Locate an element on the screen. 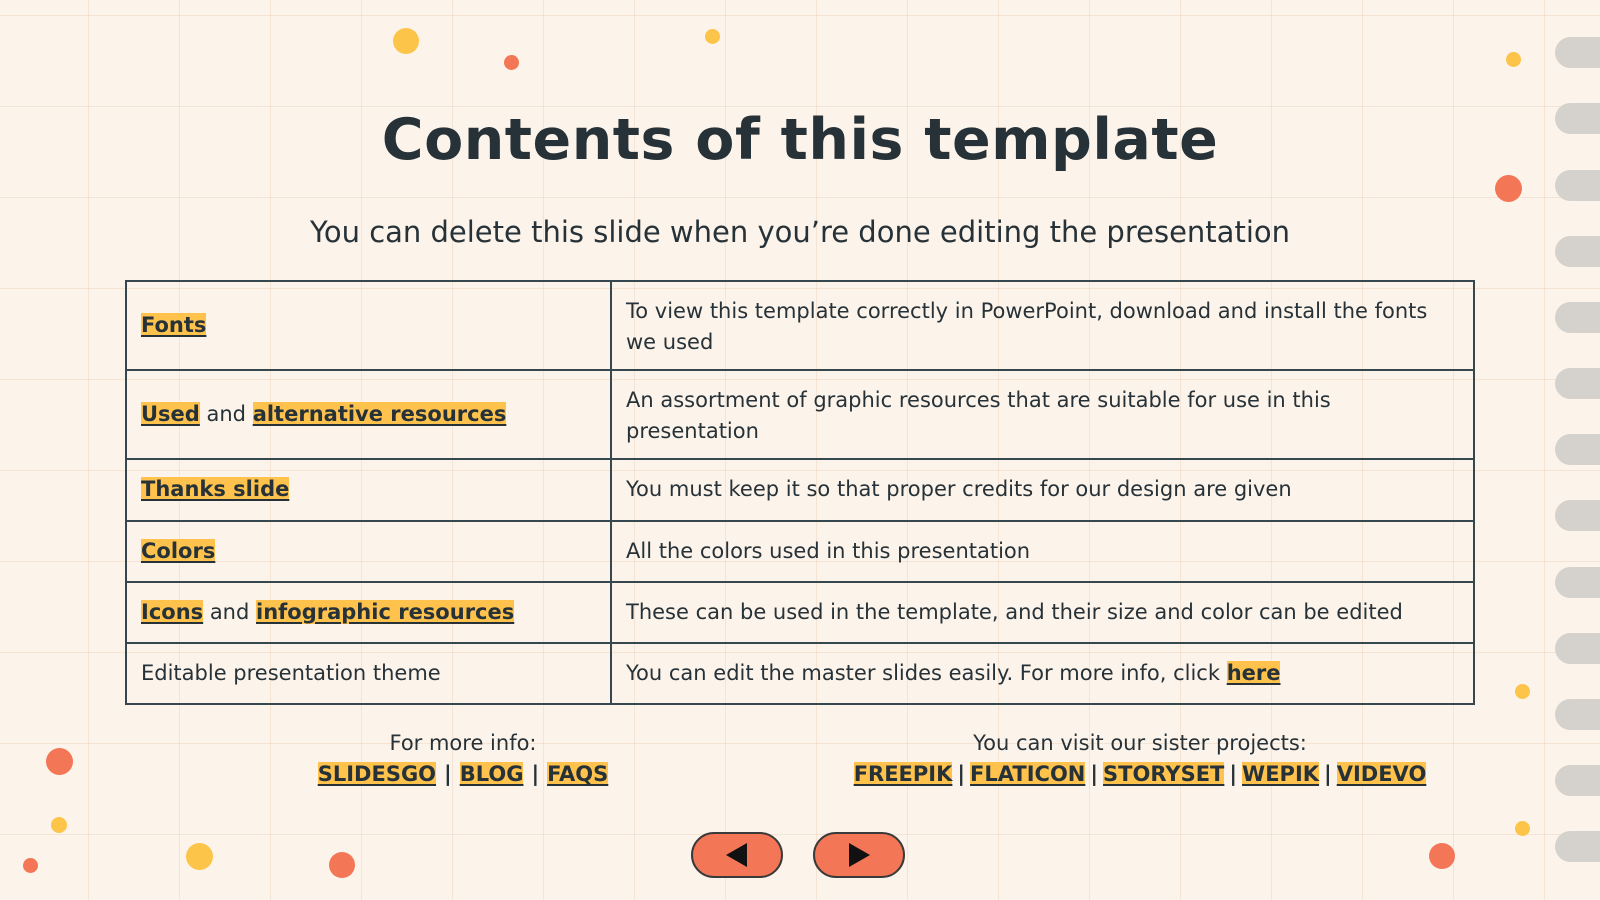 This screenshot has width=1600, height=900. more-info-section: For more info: SLIDESGO | BLOG | FAQS is located at coordinates (463, 759).